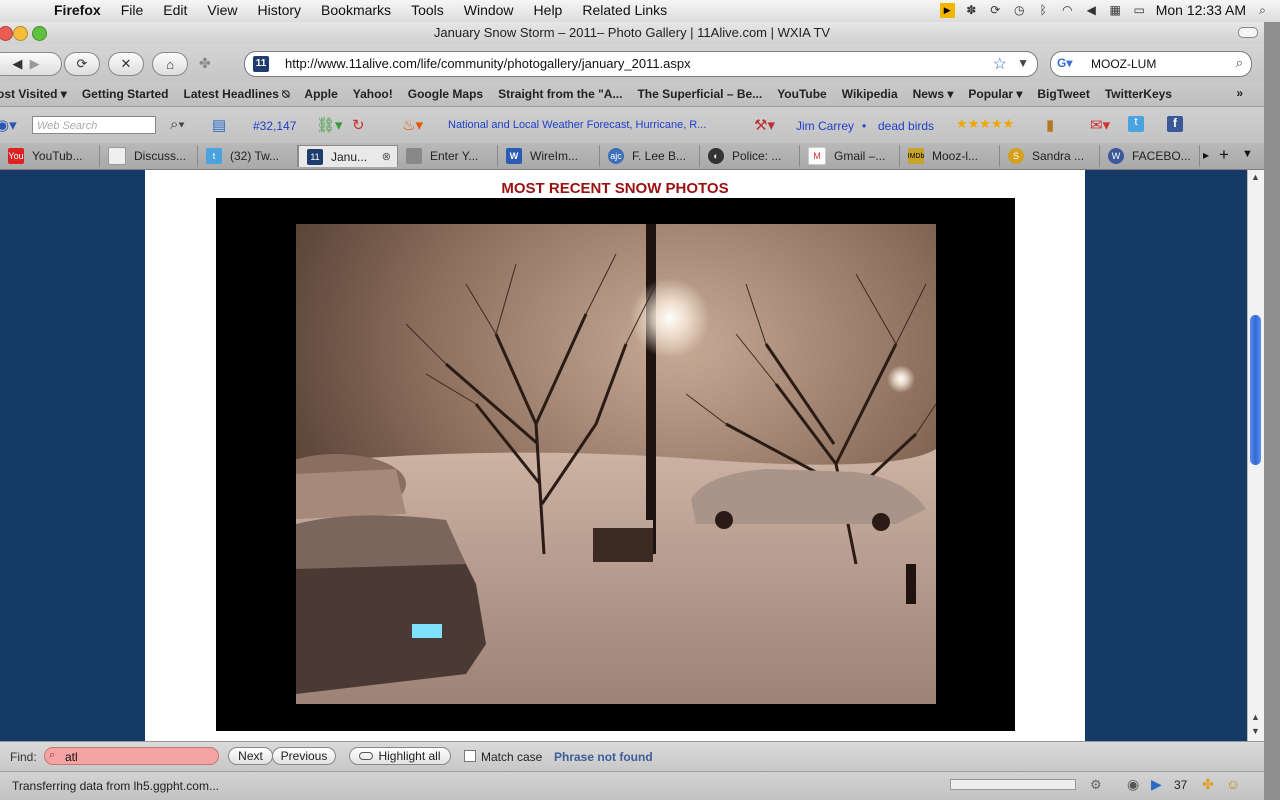 This screenshot has height=800, width=1280. What do you see at coordinates (132, 10) in the screenshot?
I see `menu-file: File` at bounding box center [132, 10].